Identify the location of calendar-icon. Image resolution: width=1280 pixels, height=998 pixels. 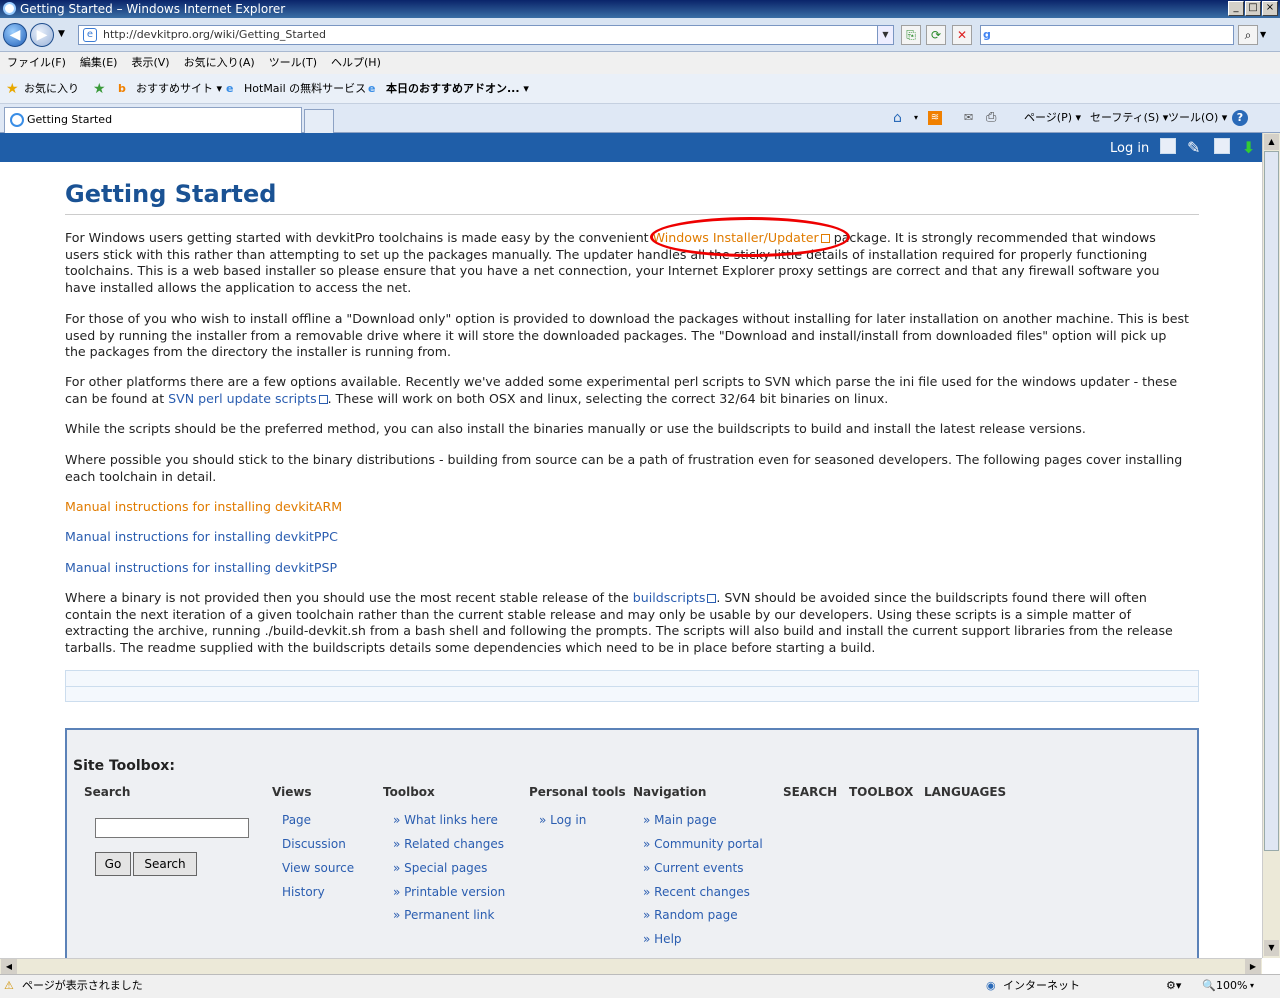
(1222, 146).